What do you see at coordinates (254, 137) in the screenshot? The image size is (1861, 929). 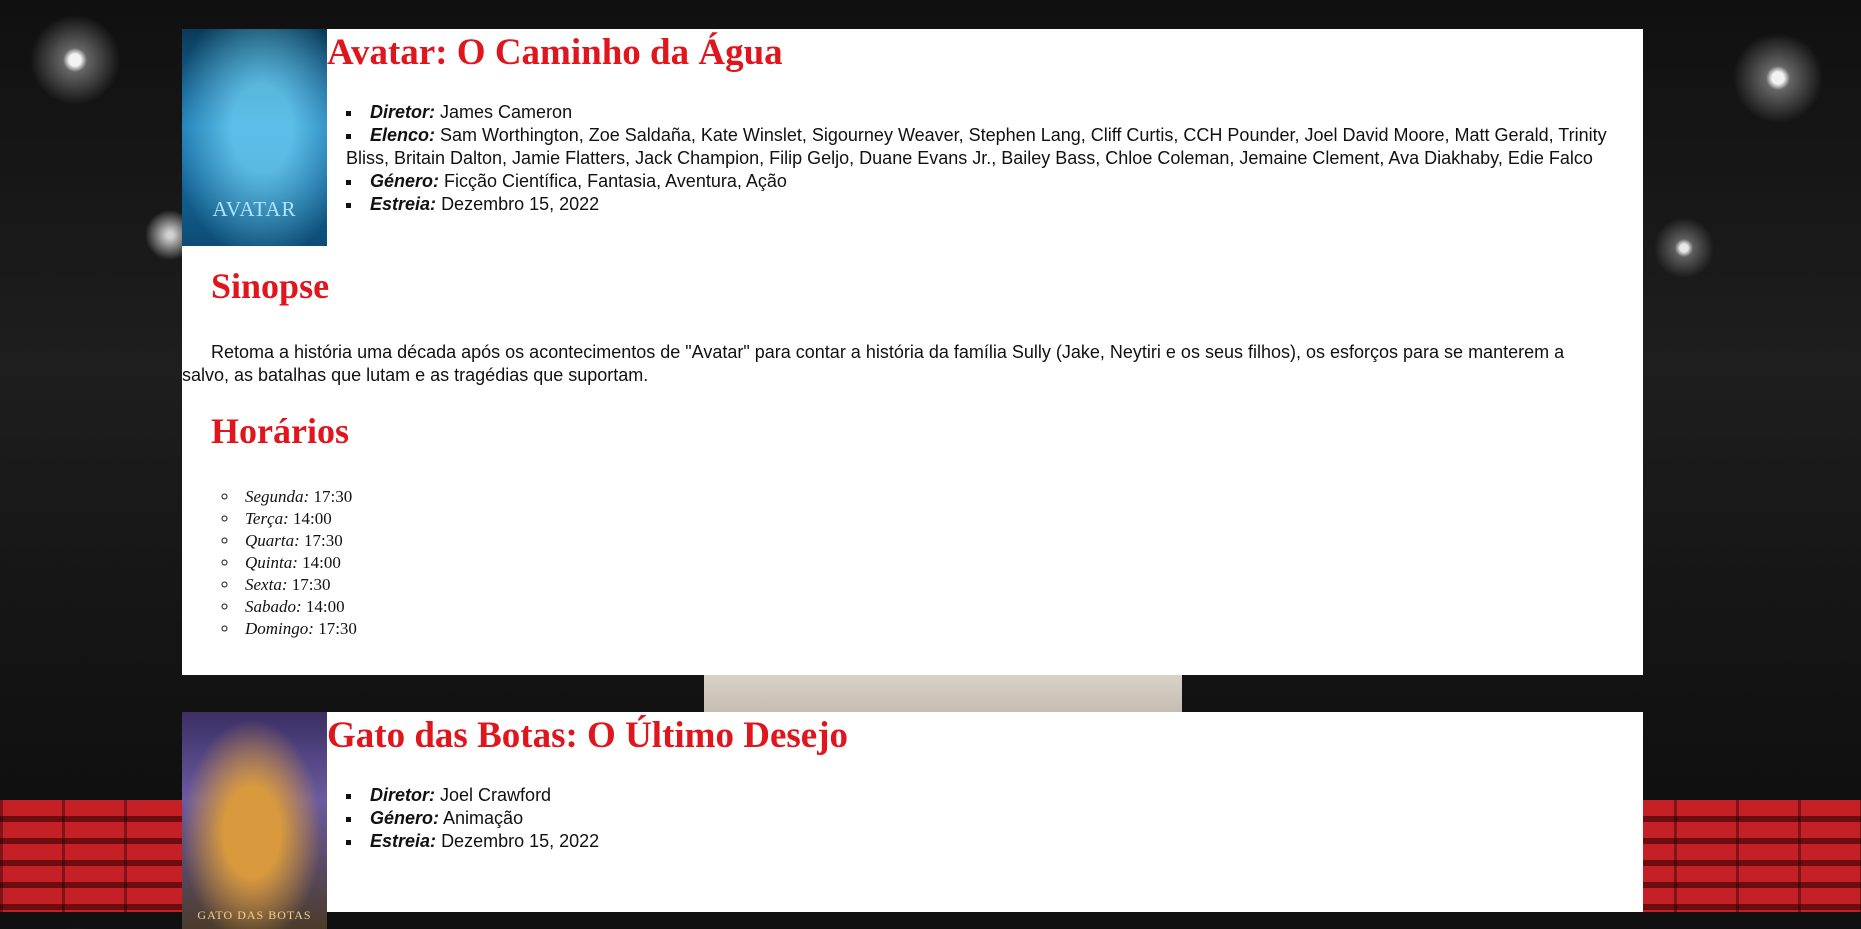 I see `movie-poster-image: AVATAR` at bounding box center [254, 137].